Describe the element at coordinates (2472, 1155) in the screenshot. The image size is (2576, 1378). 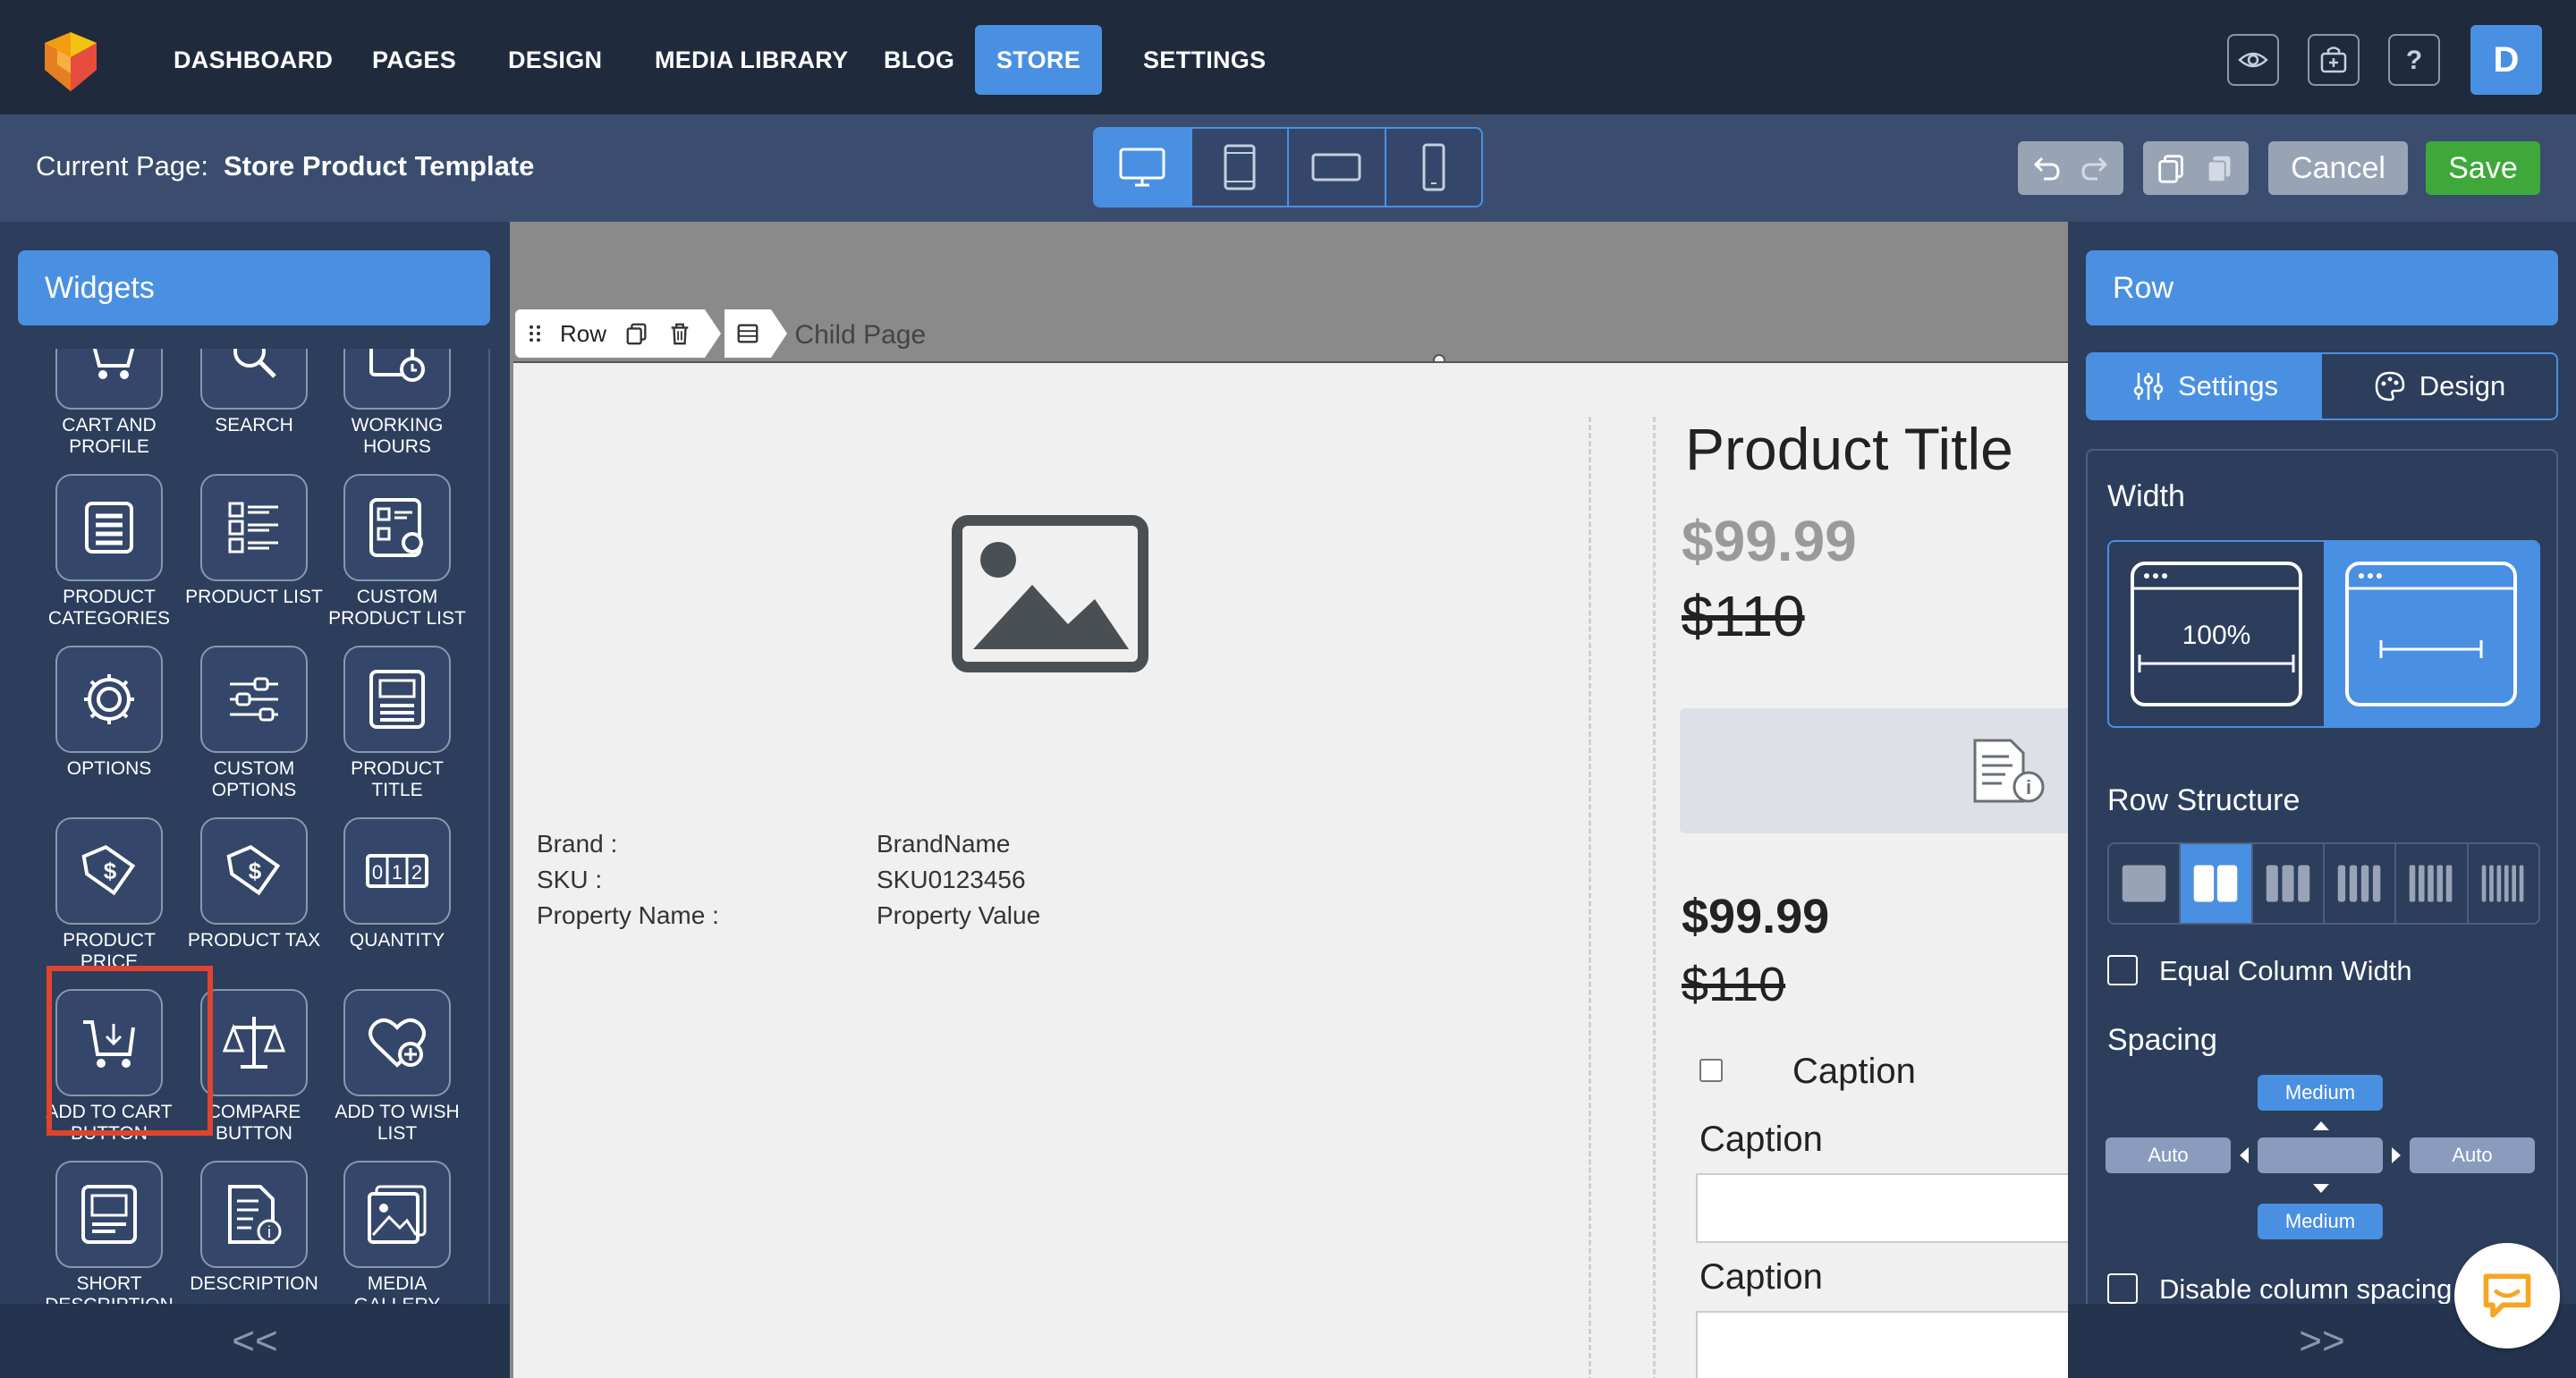
I see `spacing-right-value: Auto` at that location.